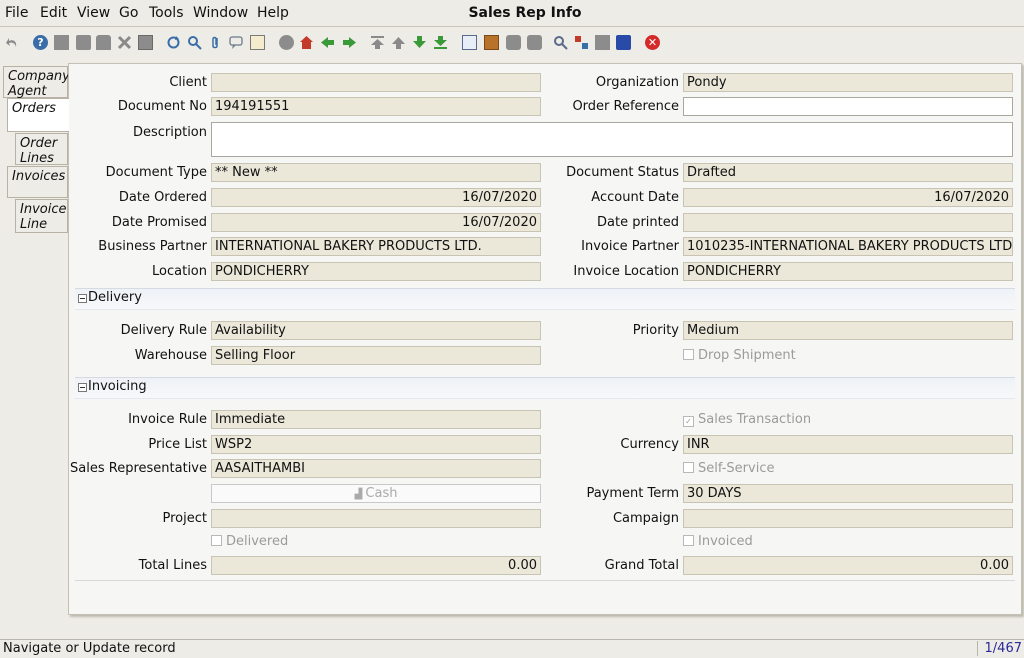 Image resolution: width=1024 pixels, height=658 pixels. What do you see at coordinates (306, 42) in the screenshot?
I see `parent-icon` at bounding box center [306, 42].